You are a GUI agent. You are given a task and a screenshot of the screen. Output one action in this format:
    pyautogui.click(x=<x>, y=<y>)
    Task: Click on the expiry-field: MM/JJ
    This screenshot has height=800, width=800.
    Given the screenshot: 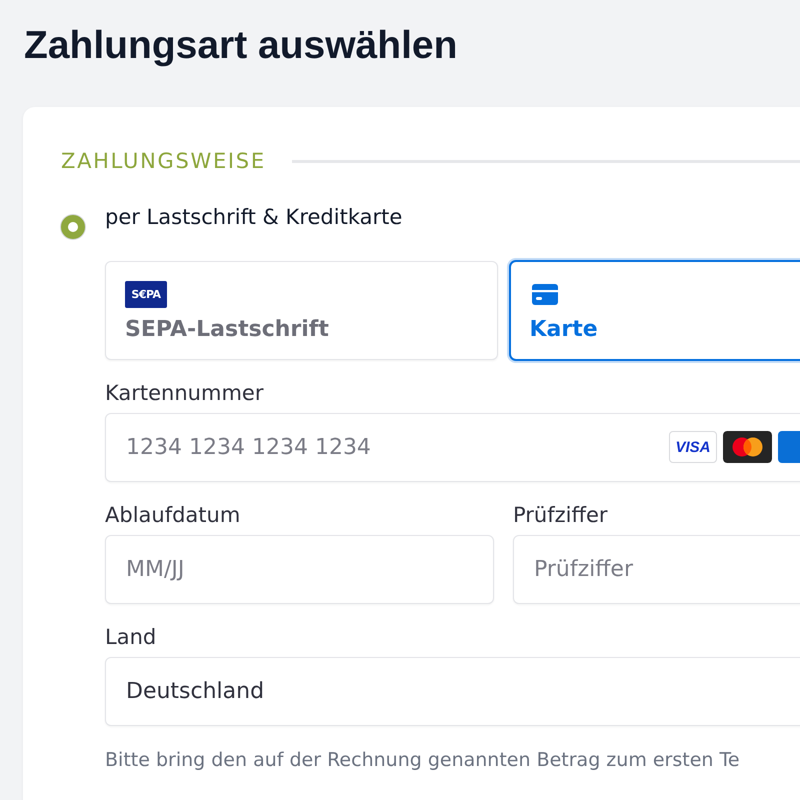 What is the action you would take?
    pyautogui.click(x=299, y=569)
    